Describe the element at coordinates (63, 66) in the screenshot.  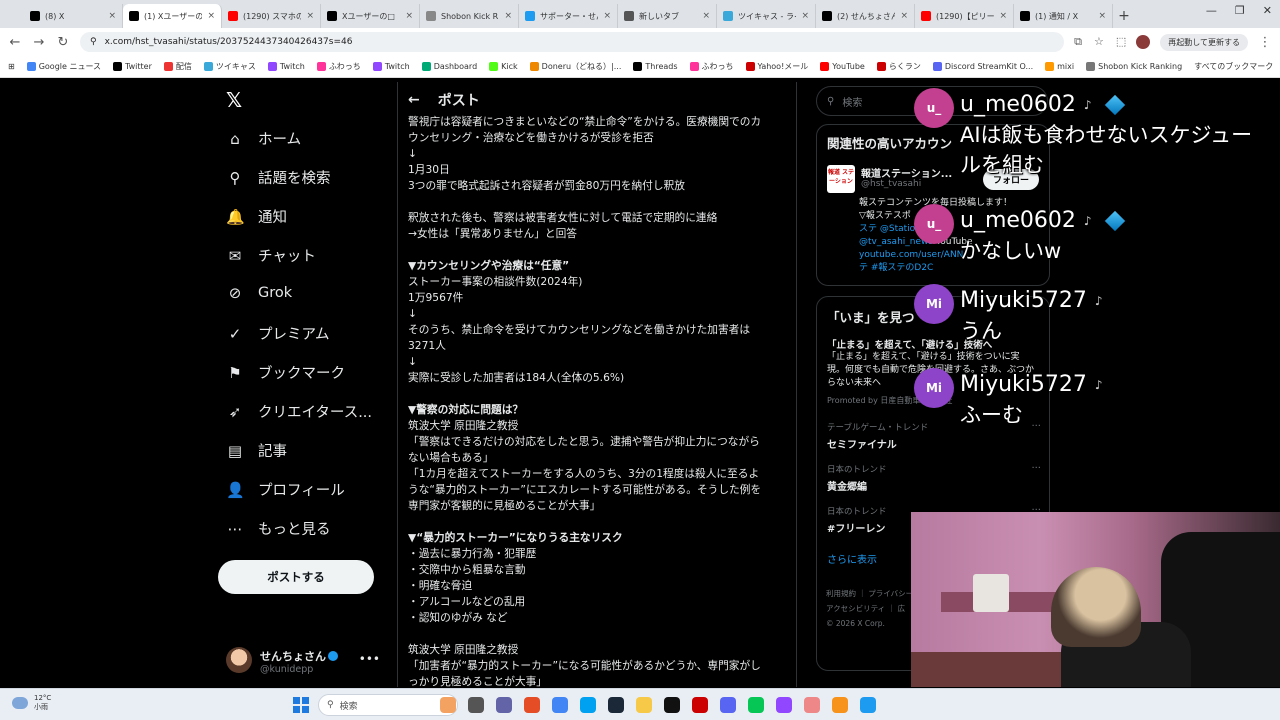
I see `bookmark-item: Google ニュース` at that location.